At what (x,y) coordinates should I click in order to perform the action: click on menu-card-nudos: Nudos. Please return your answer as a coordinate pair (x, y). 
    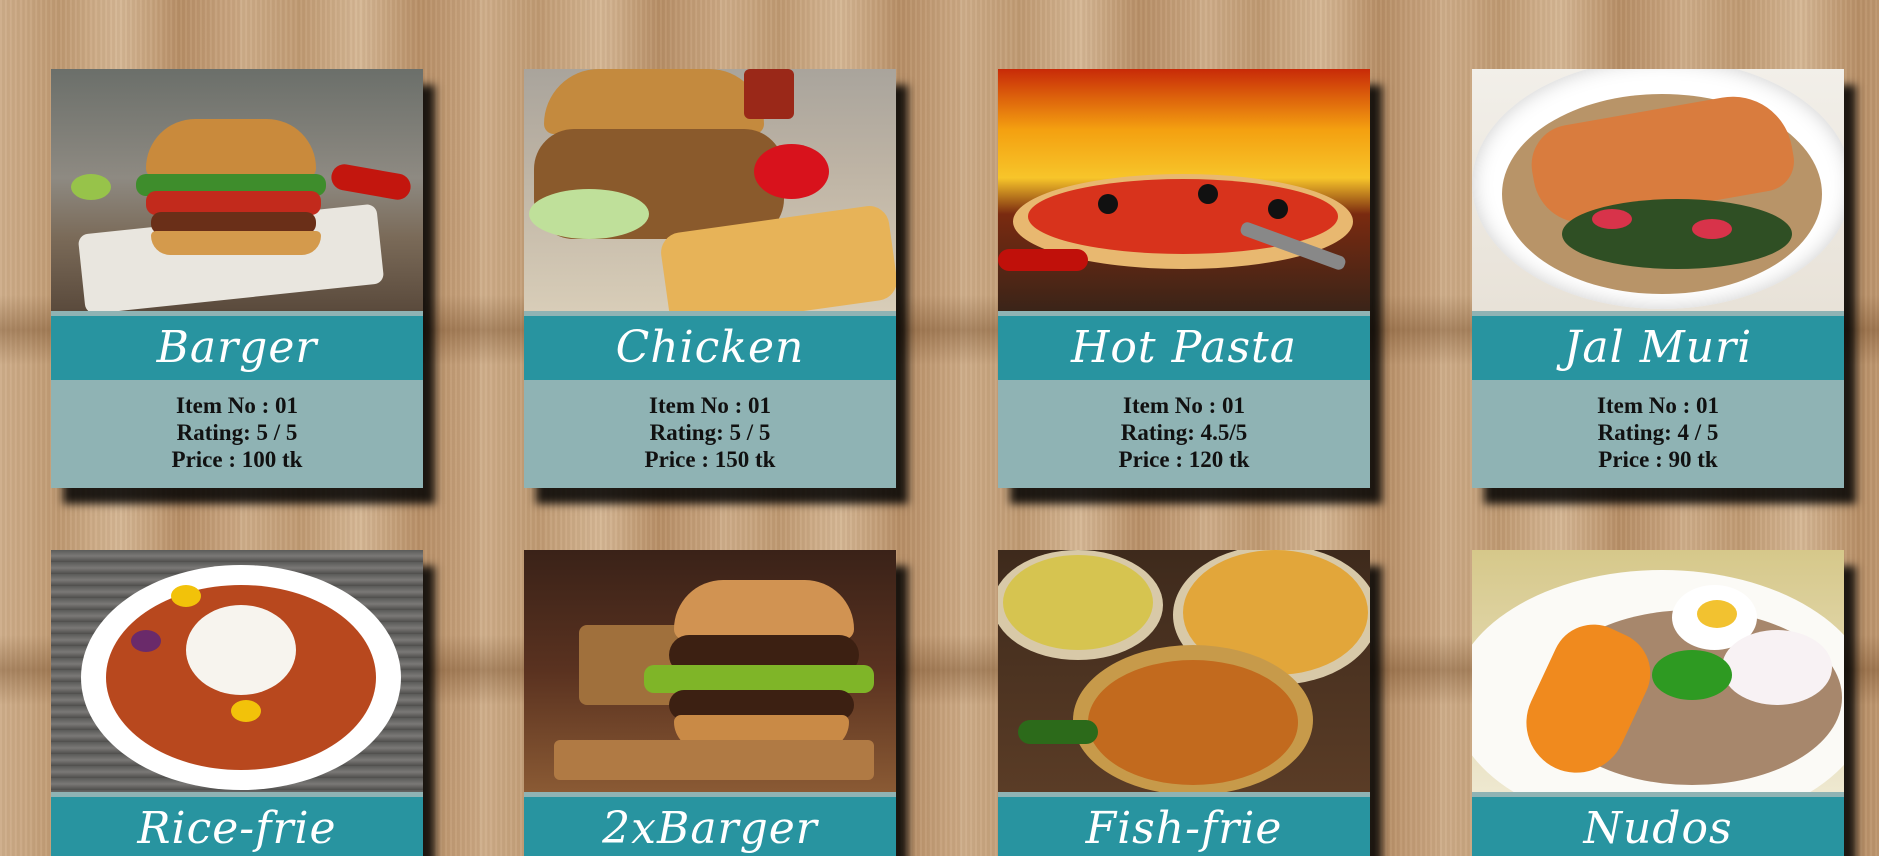
    Looking at the image, I should click on (1658, 703).